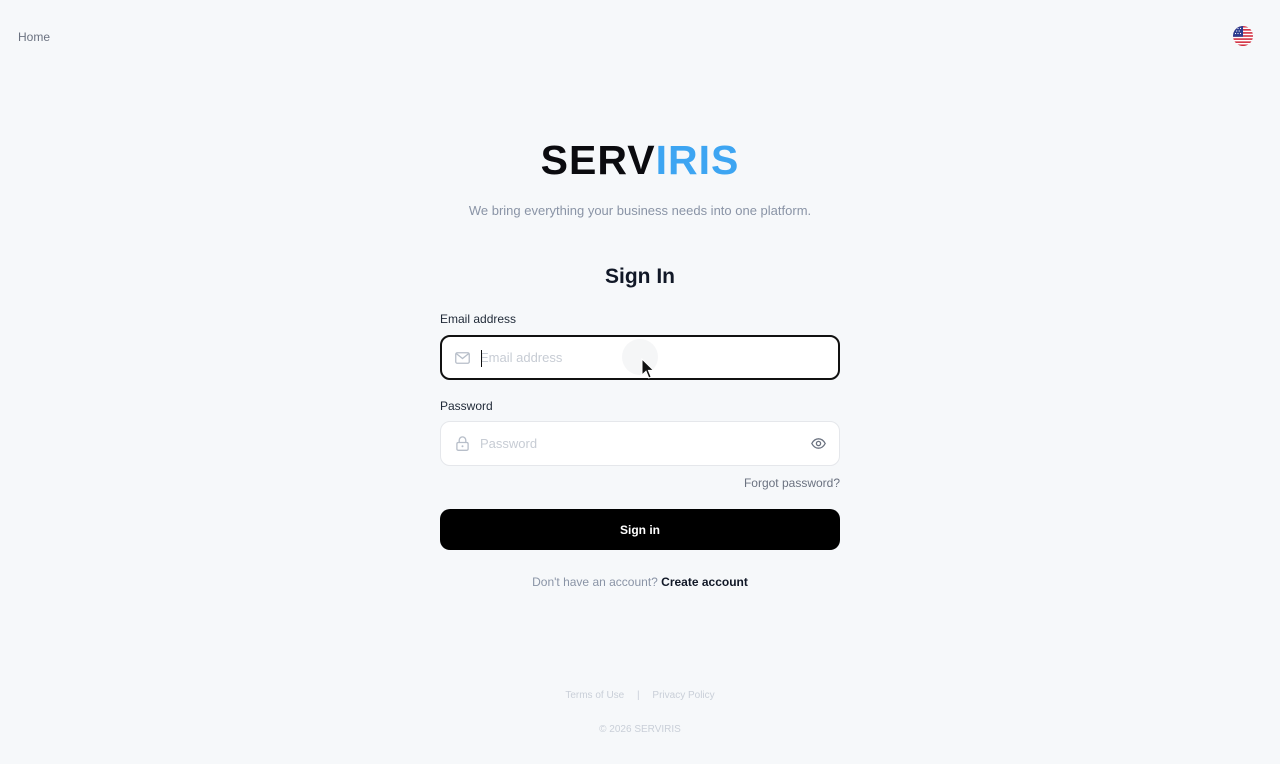  I want to click on copyright: © 2026 SERVIRIS, so click(640, 729).